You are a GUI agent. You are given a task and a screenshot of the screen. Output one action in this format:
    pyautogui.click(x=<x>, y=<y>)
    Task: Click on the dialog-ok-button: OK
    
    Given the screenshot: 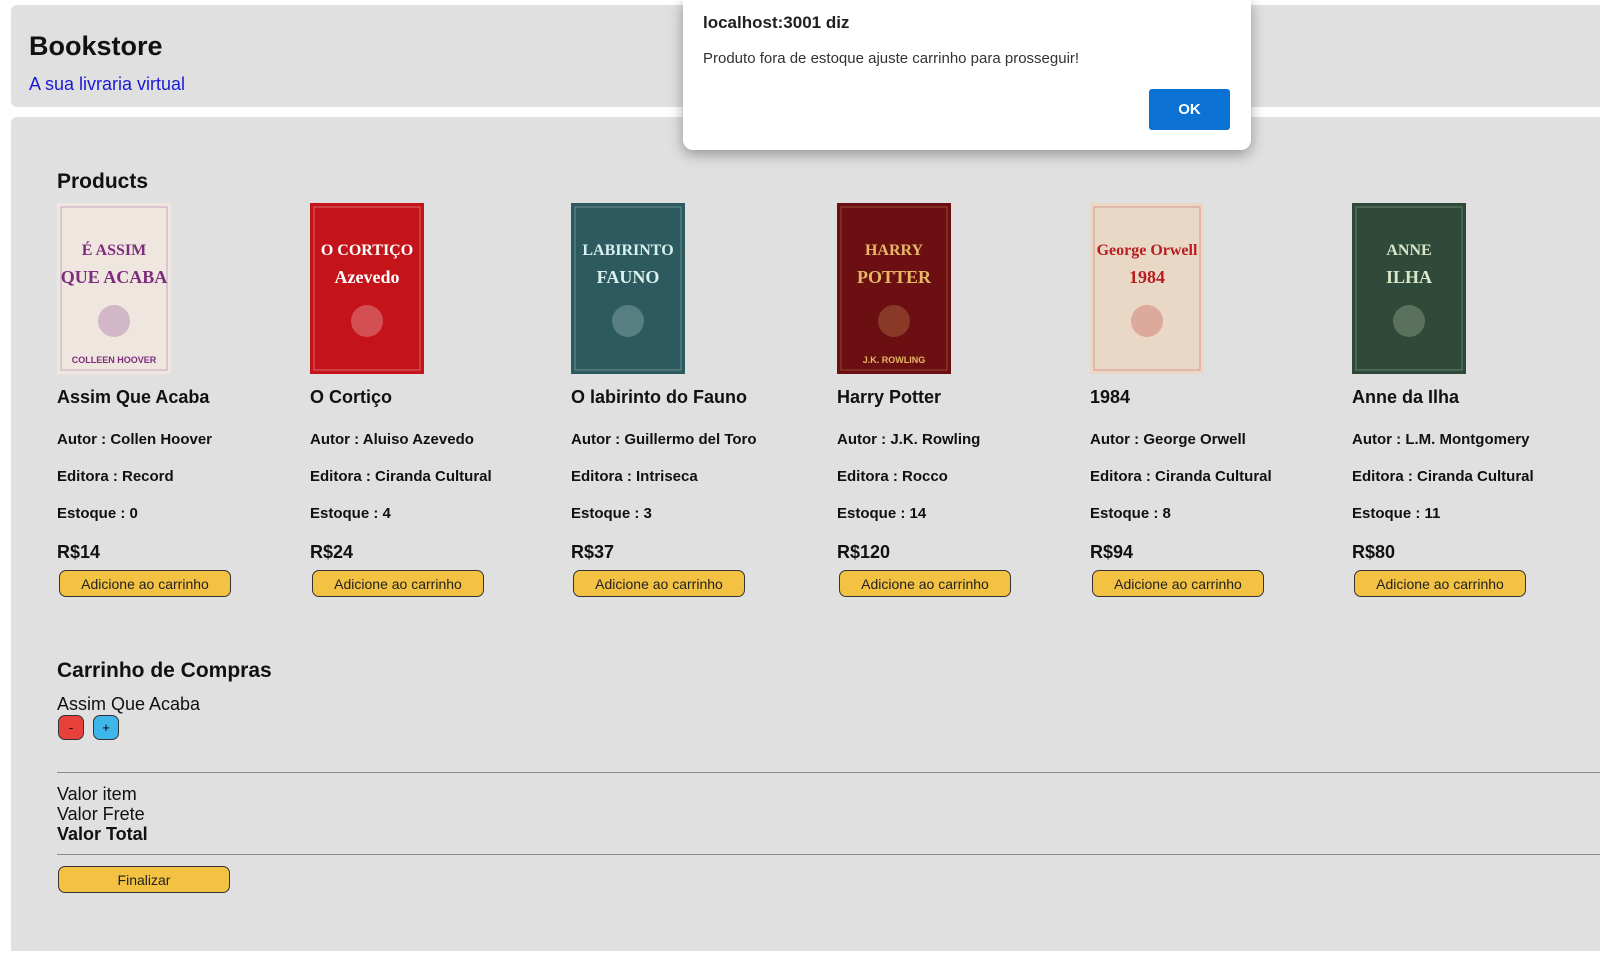 What is the action you would take?
    pyautogui.click(x=1189, y=109)
    